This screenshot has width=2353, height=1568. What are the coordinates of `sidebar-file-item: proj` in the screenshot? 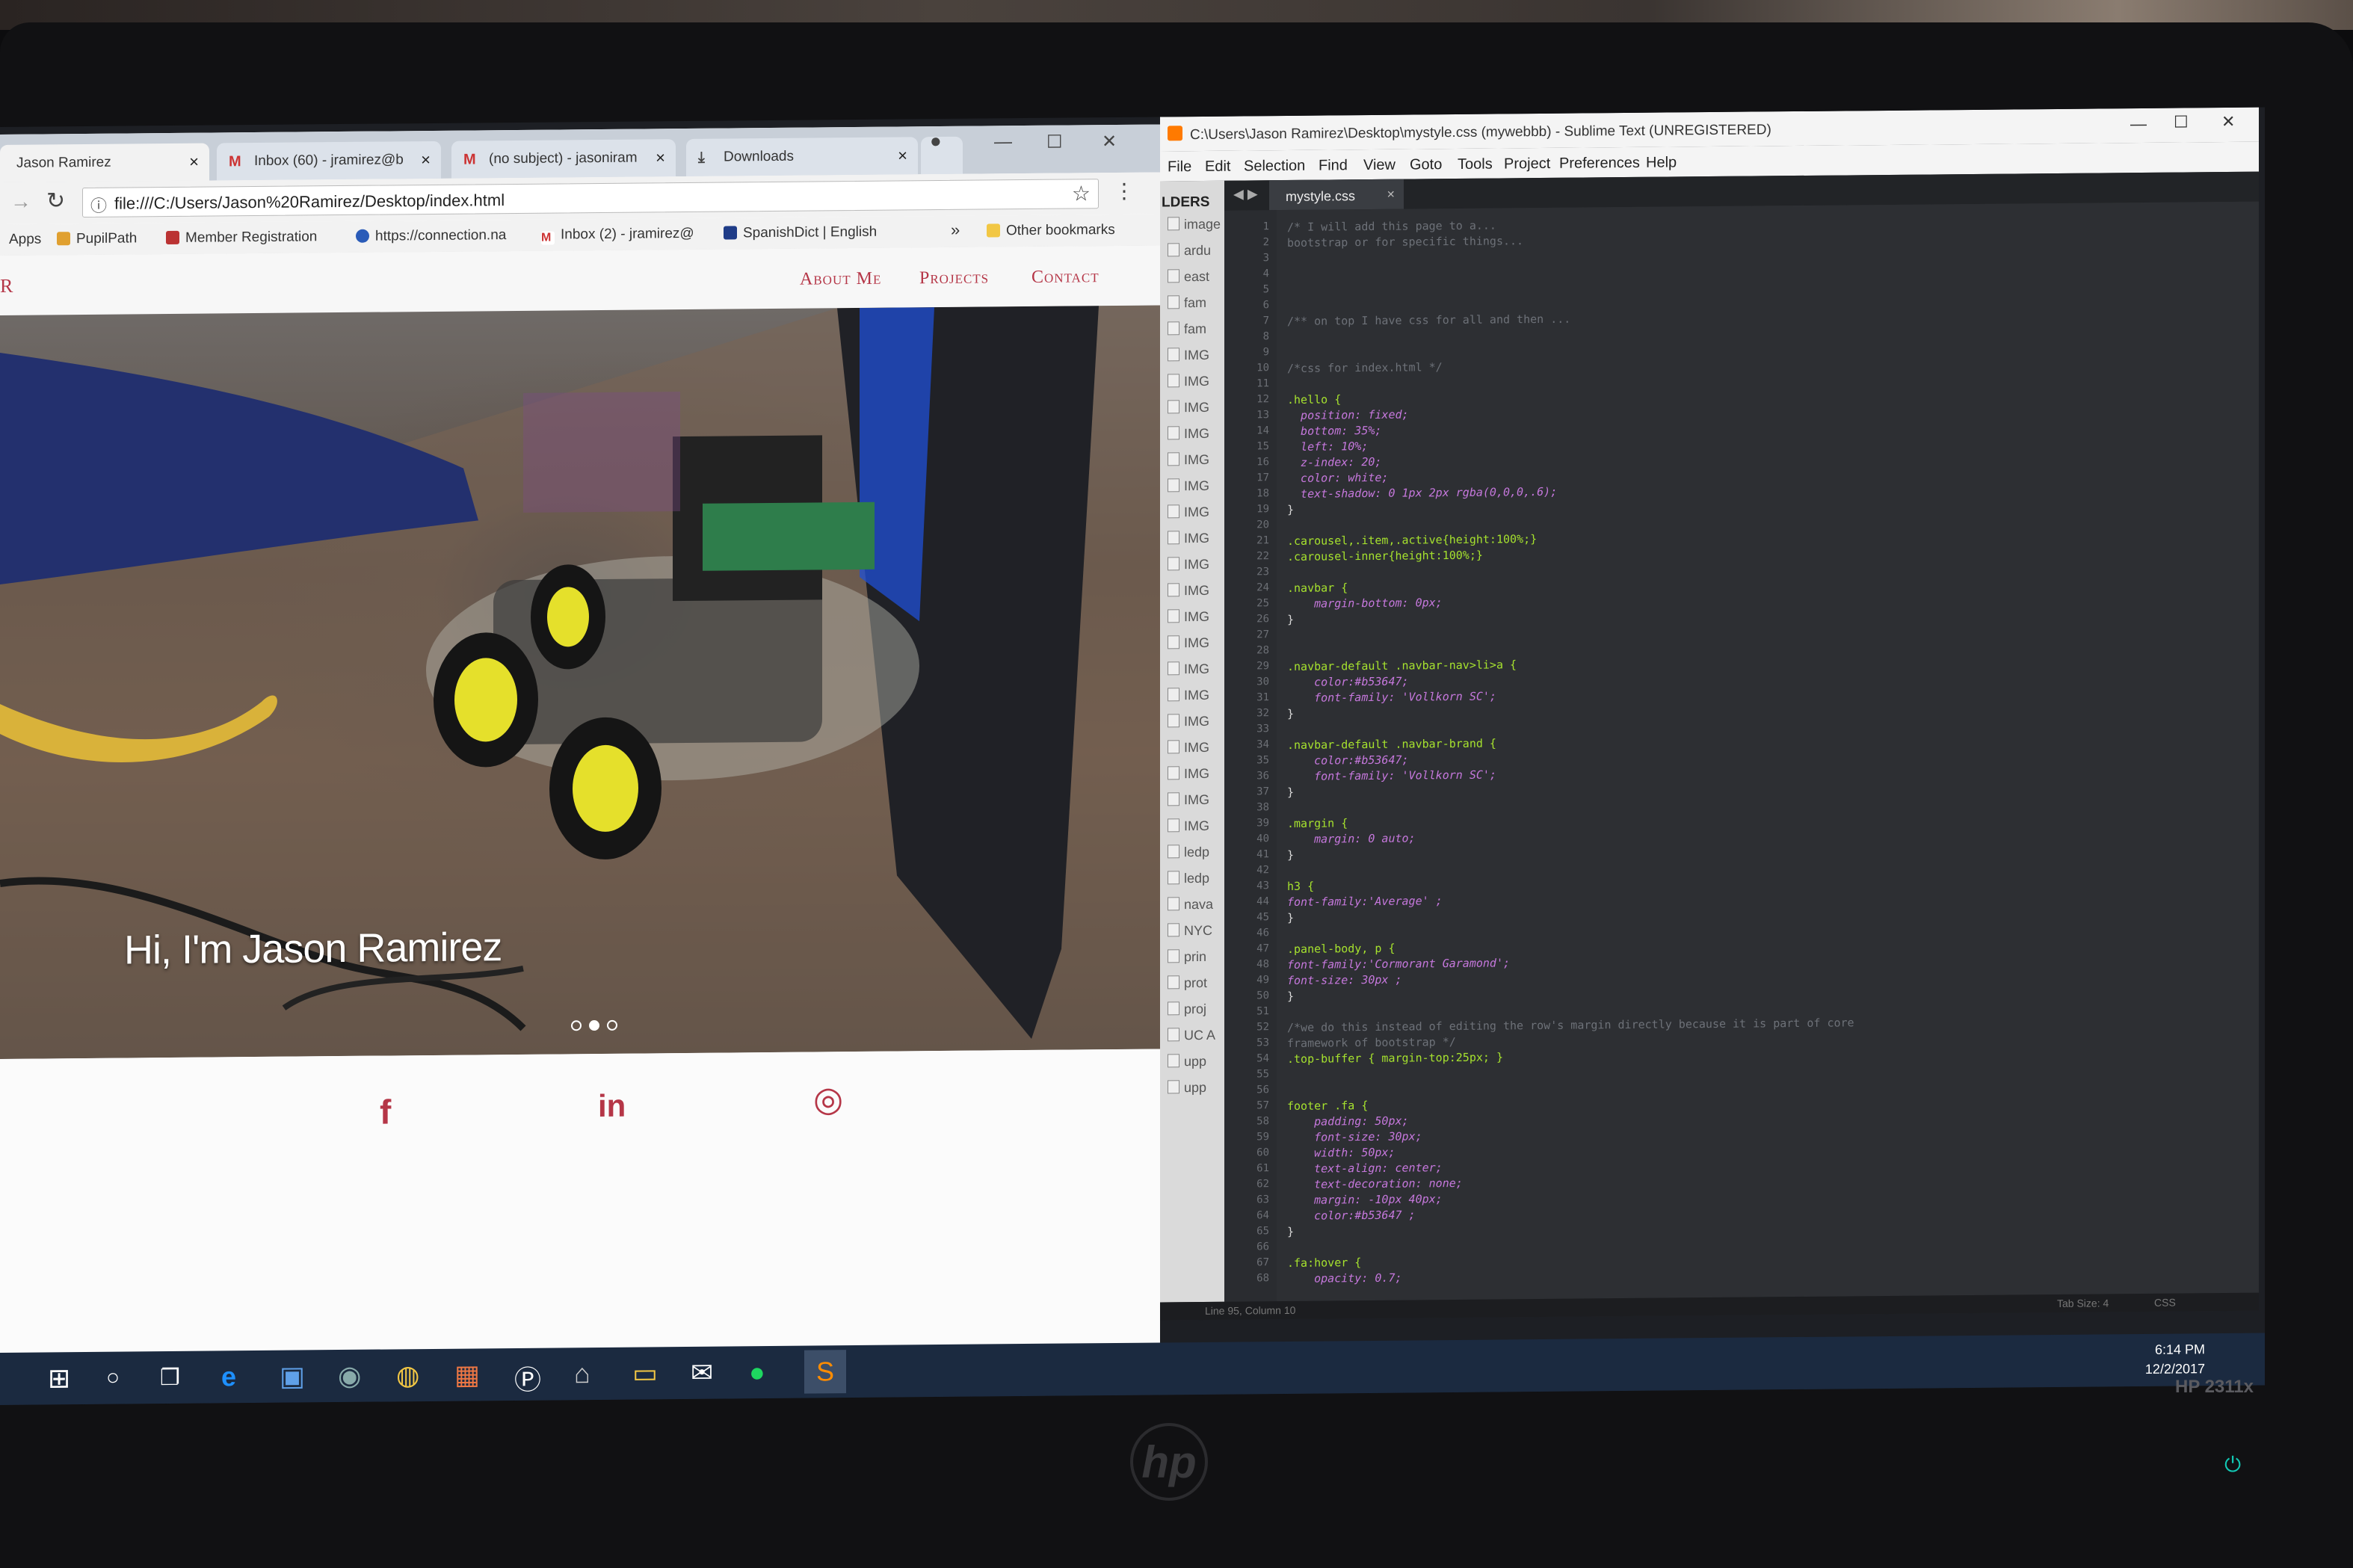 It's located at (1187, 1009).